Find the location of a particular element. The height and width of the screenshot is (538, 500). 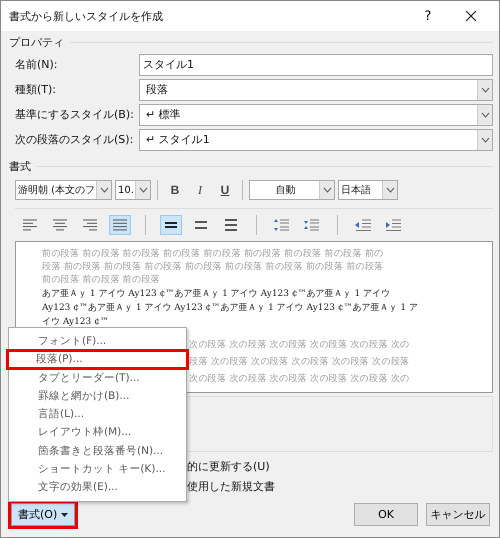

preview-text: Ay123 ¢™あア亜Ａｙ 1 アイウ Ay123 ¢™あア亜Ａｙ 1 アイウ Ay123 ¢™あア亜Ａｙ 1 ア is located at coordinates (230, 308).